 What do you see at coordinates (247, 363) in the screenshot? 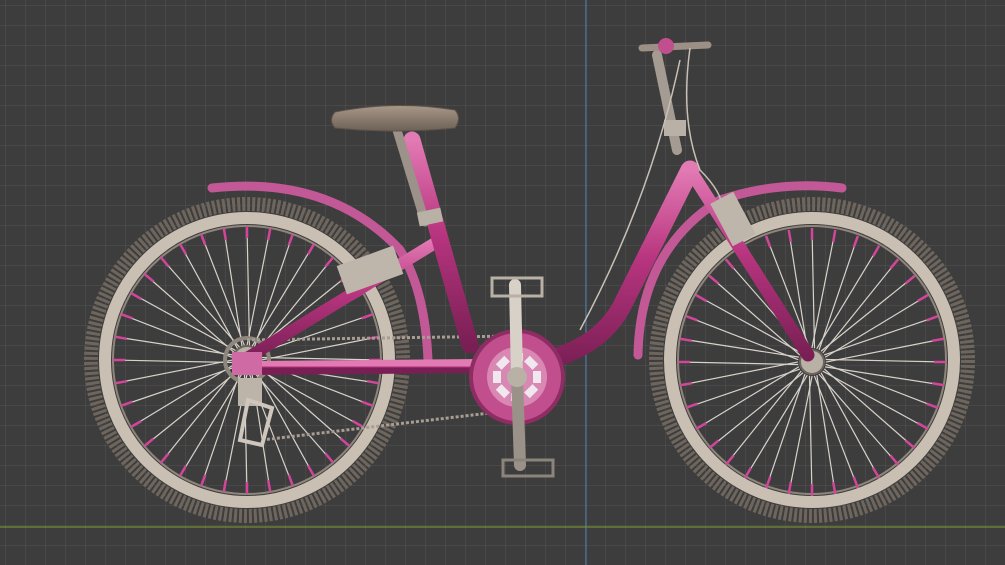
I see `rear-dropout` at bounding box center [247, 363].